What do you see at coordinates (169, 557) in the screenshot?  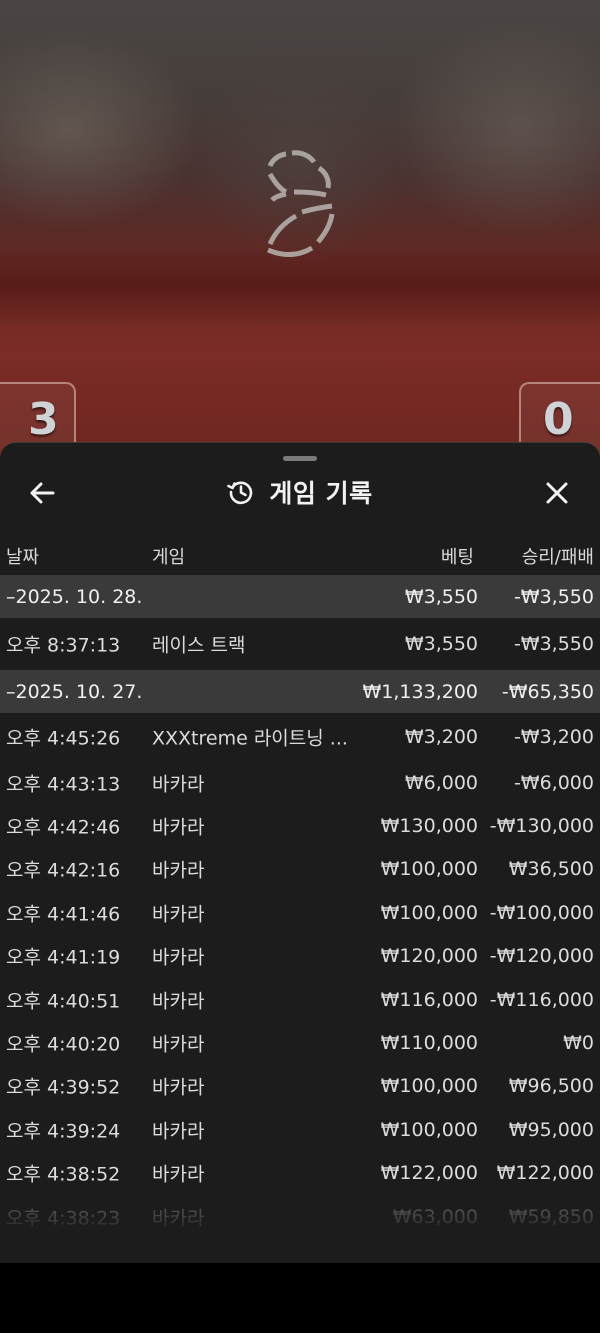 I see `column-header-game: 게임` at bounding box center [169, 557].